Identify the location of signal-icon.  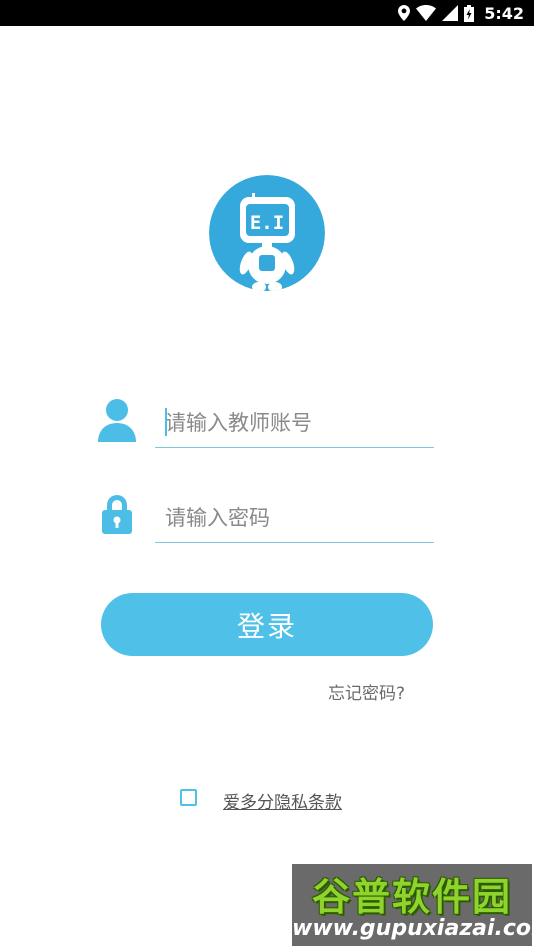
(450, 13).